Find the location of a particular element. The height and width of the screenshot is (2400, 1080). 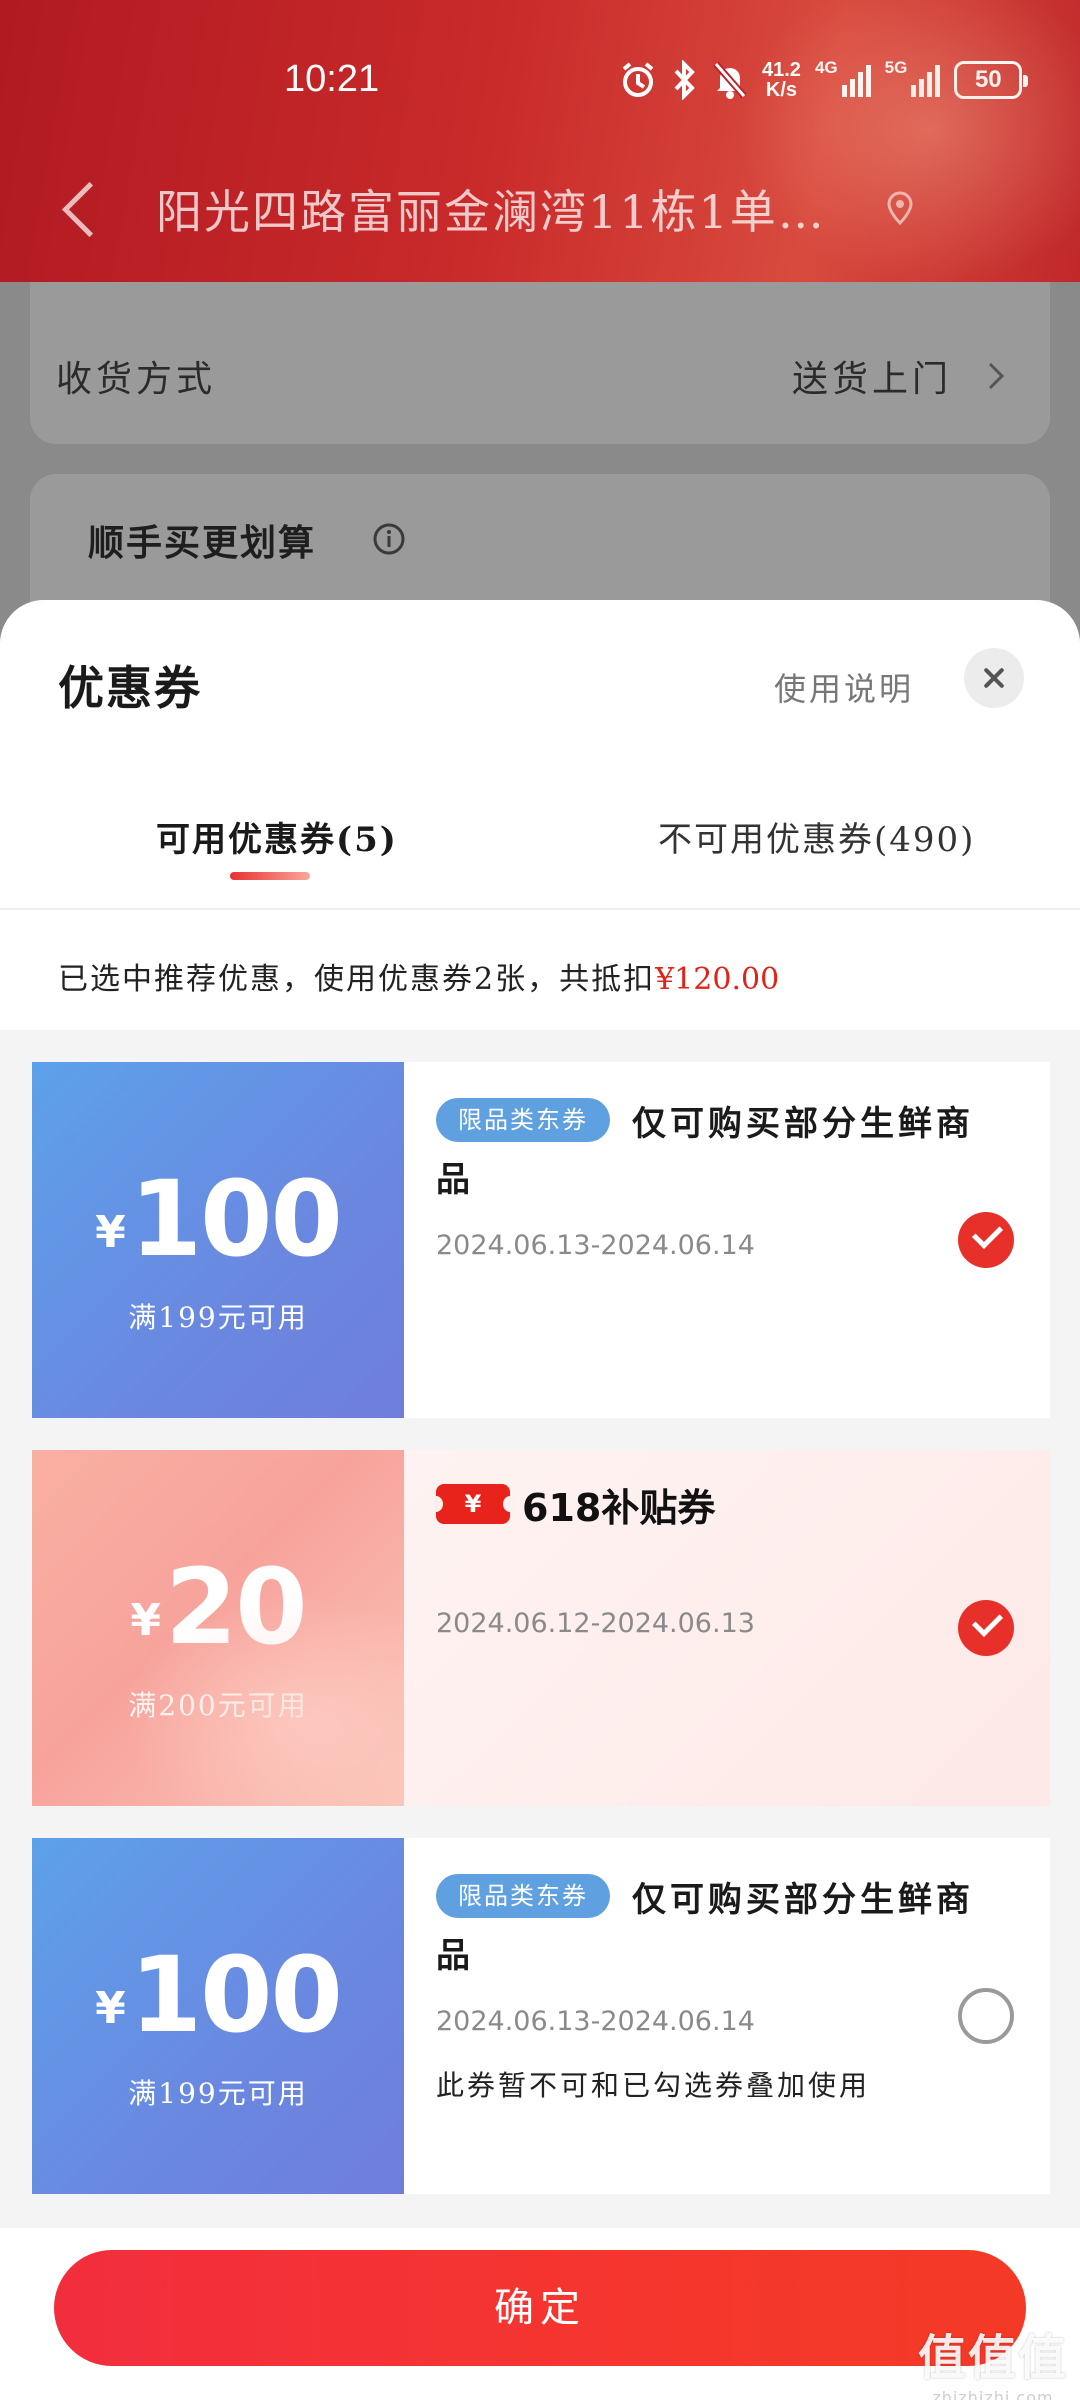

confirm-button: 确定 is located at coordinates (540, 2308).